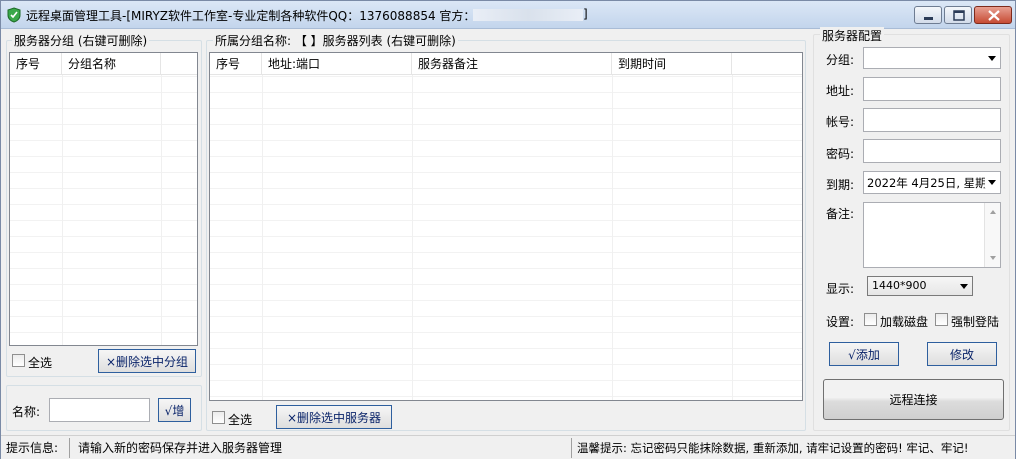 The width and height of the screenshot is (1016, 459). I want to click on groups-listview: 序号 分组名称, so click(103, 199).